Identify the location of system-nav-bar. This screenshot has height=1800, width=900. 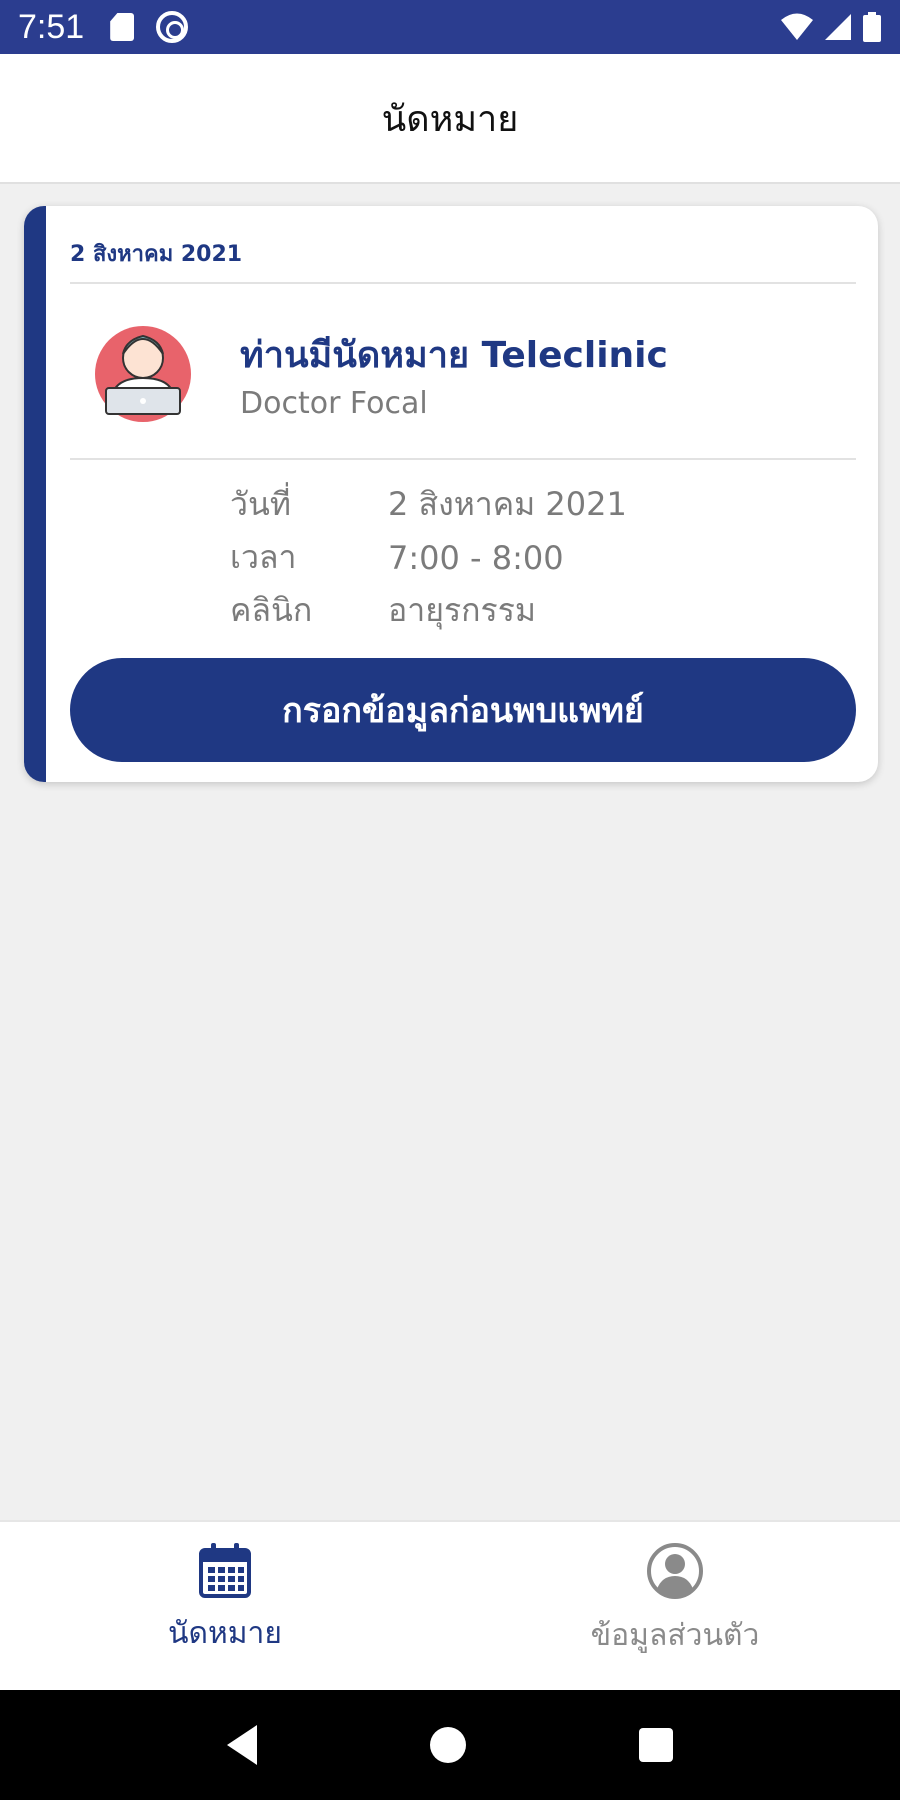
(450, 1745).